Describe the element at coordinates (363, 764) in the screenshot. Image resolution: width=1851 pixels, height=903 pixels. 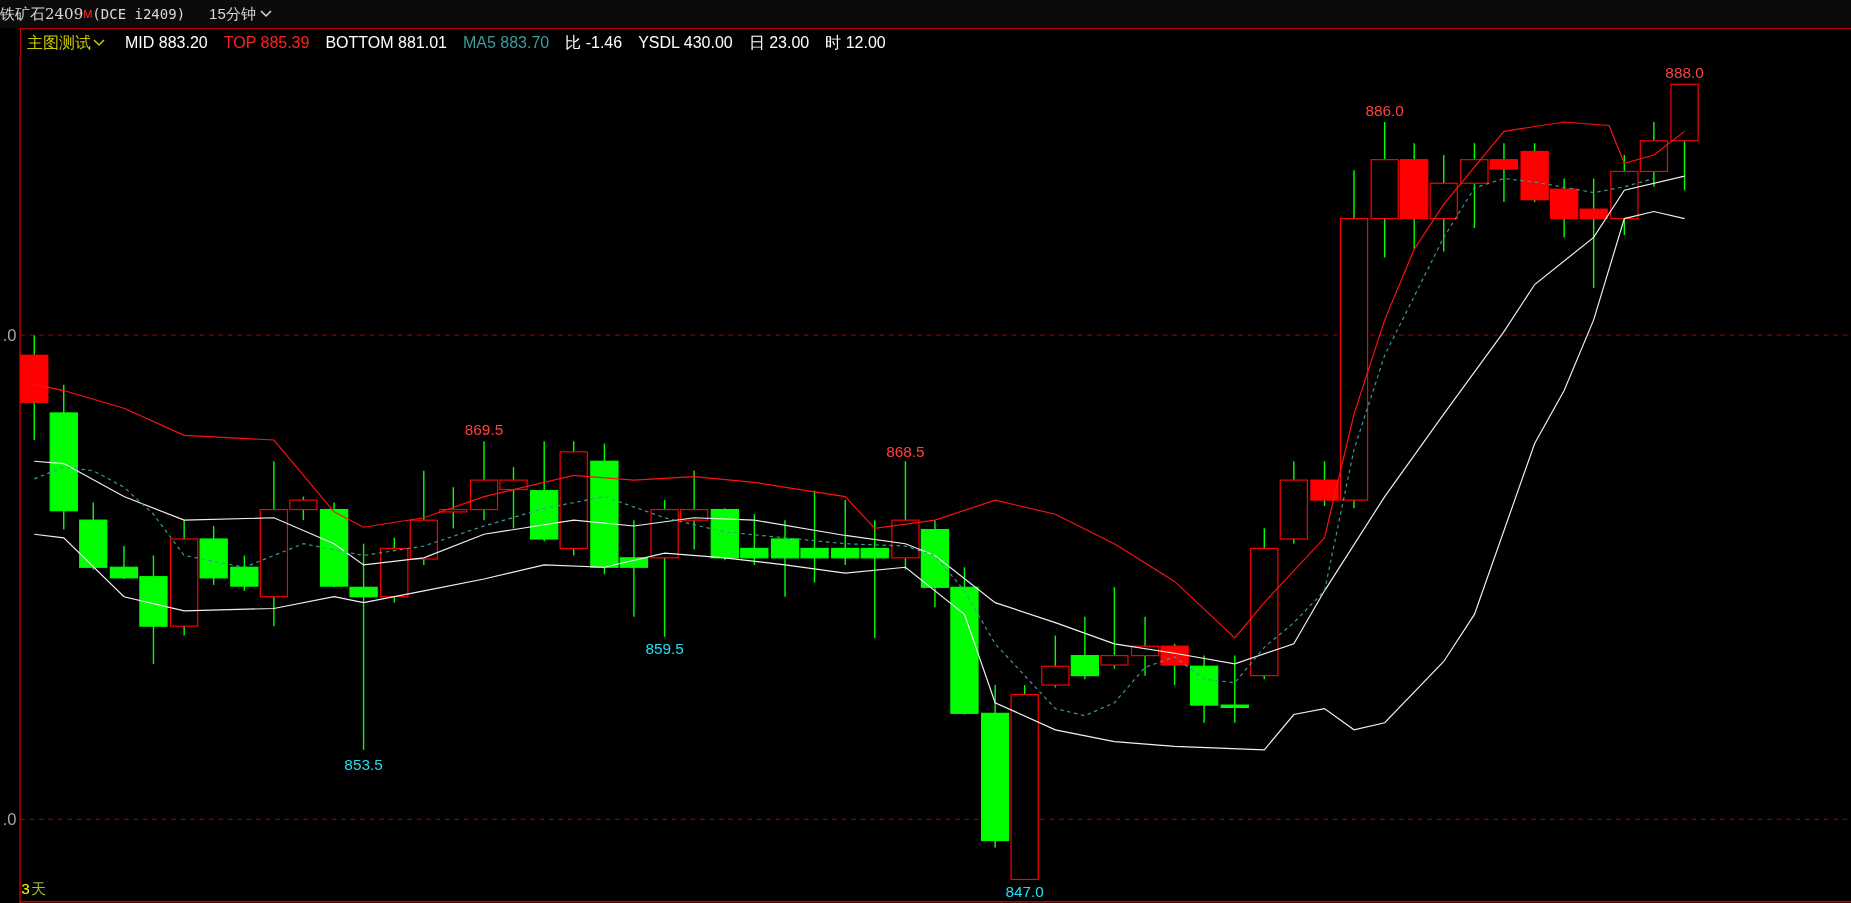
I see `low-price-label: 853.5` at that location.